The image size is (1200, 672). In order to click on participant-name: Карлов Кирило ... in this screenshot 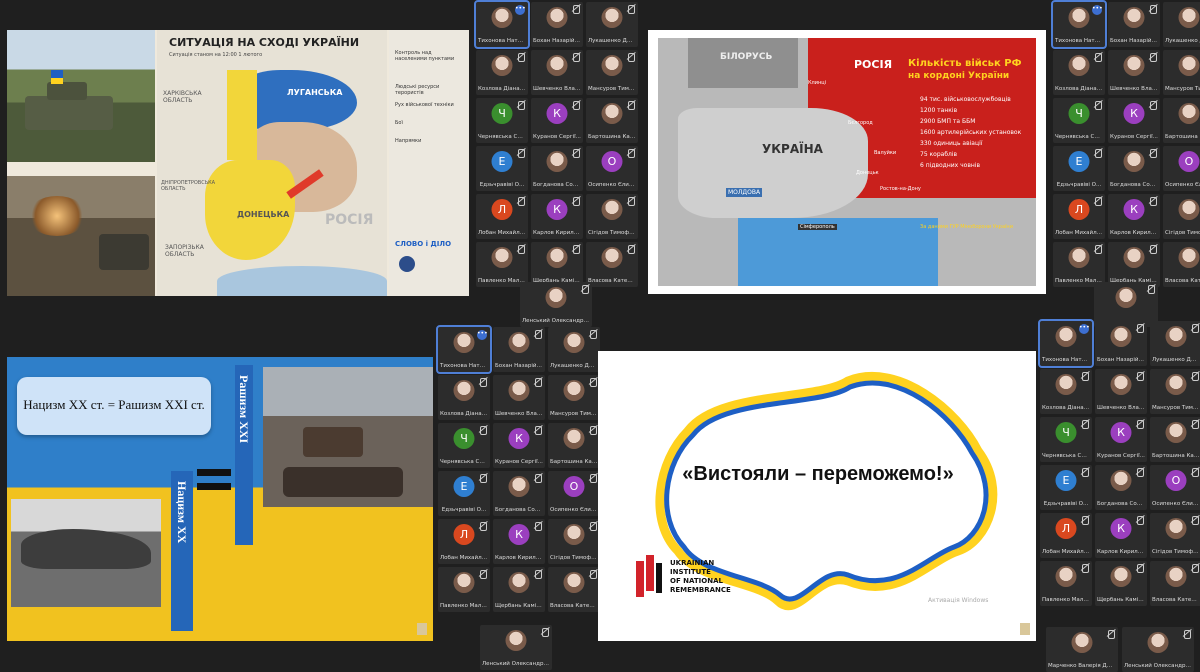, I will do `click(1121, 552)`.